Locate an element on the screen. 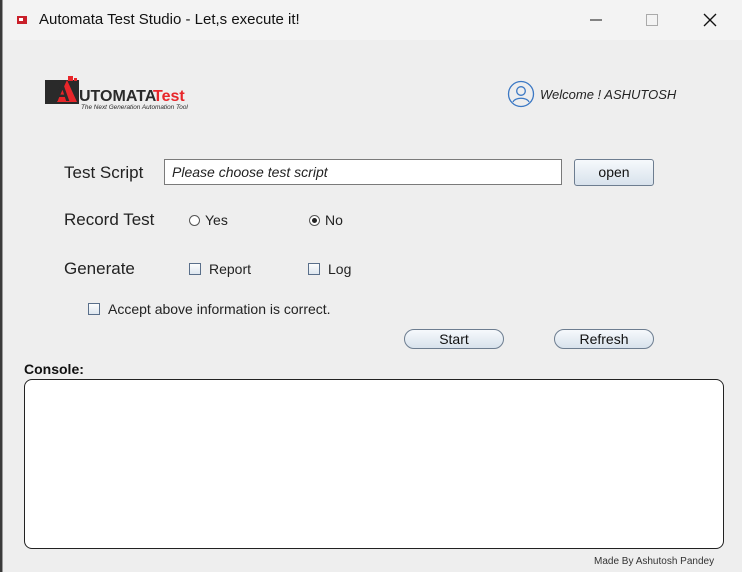 The image size is (742, 572). record-no-radio is located at coordinates (314, 220).